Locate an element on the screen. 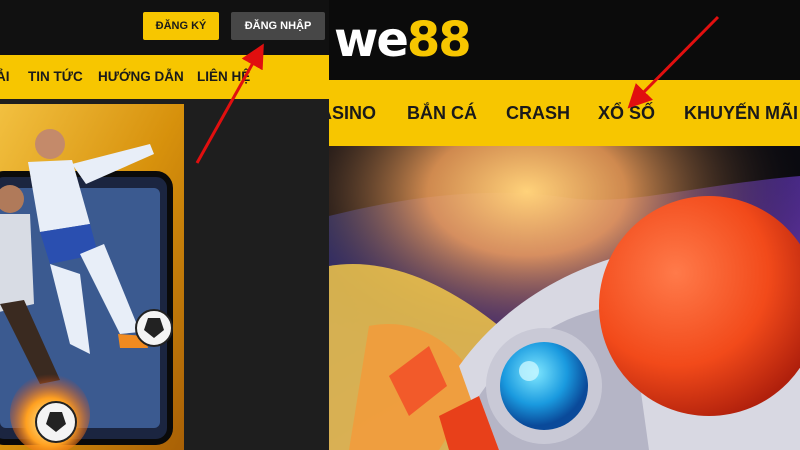  nav-item-casino: ASINO is located at coordinates (352, 113).